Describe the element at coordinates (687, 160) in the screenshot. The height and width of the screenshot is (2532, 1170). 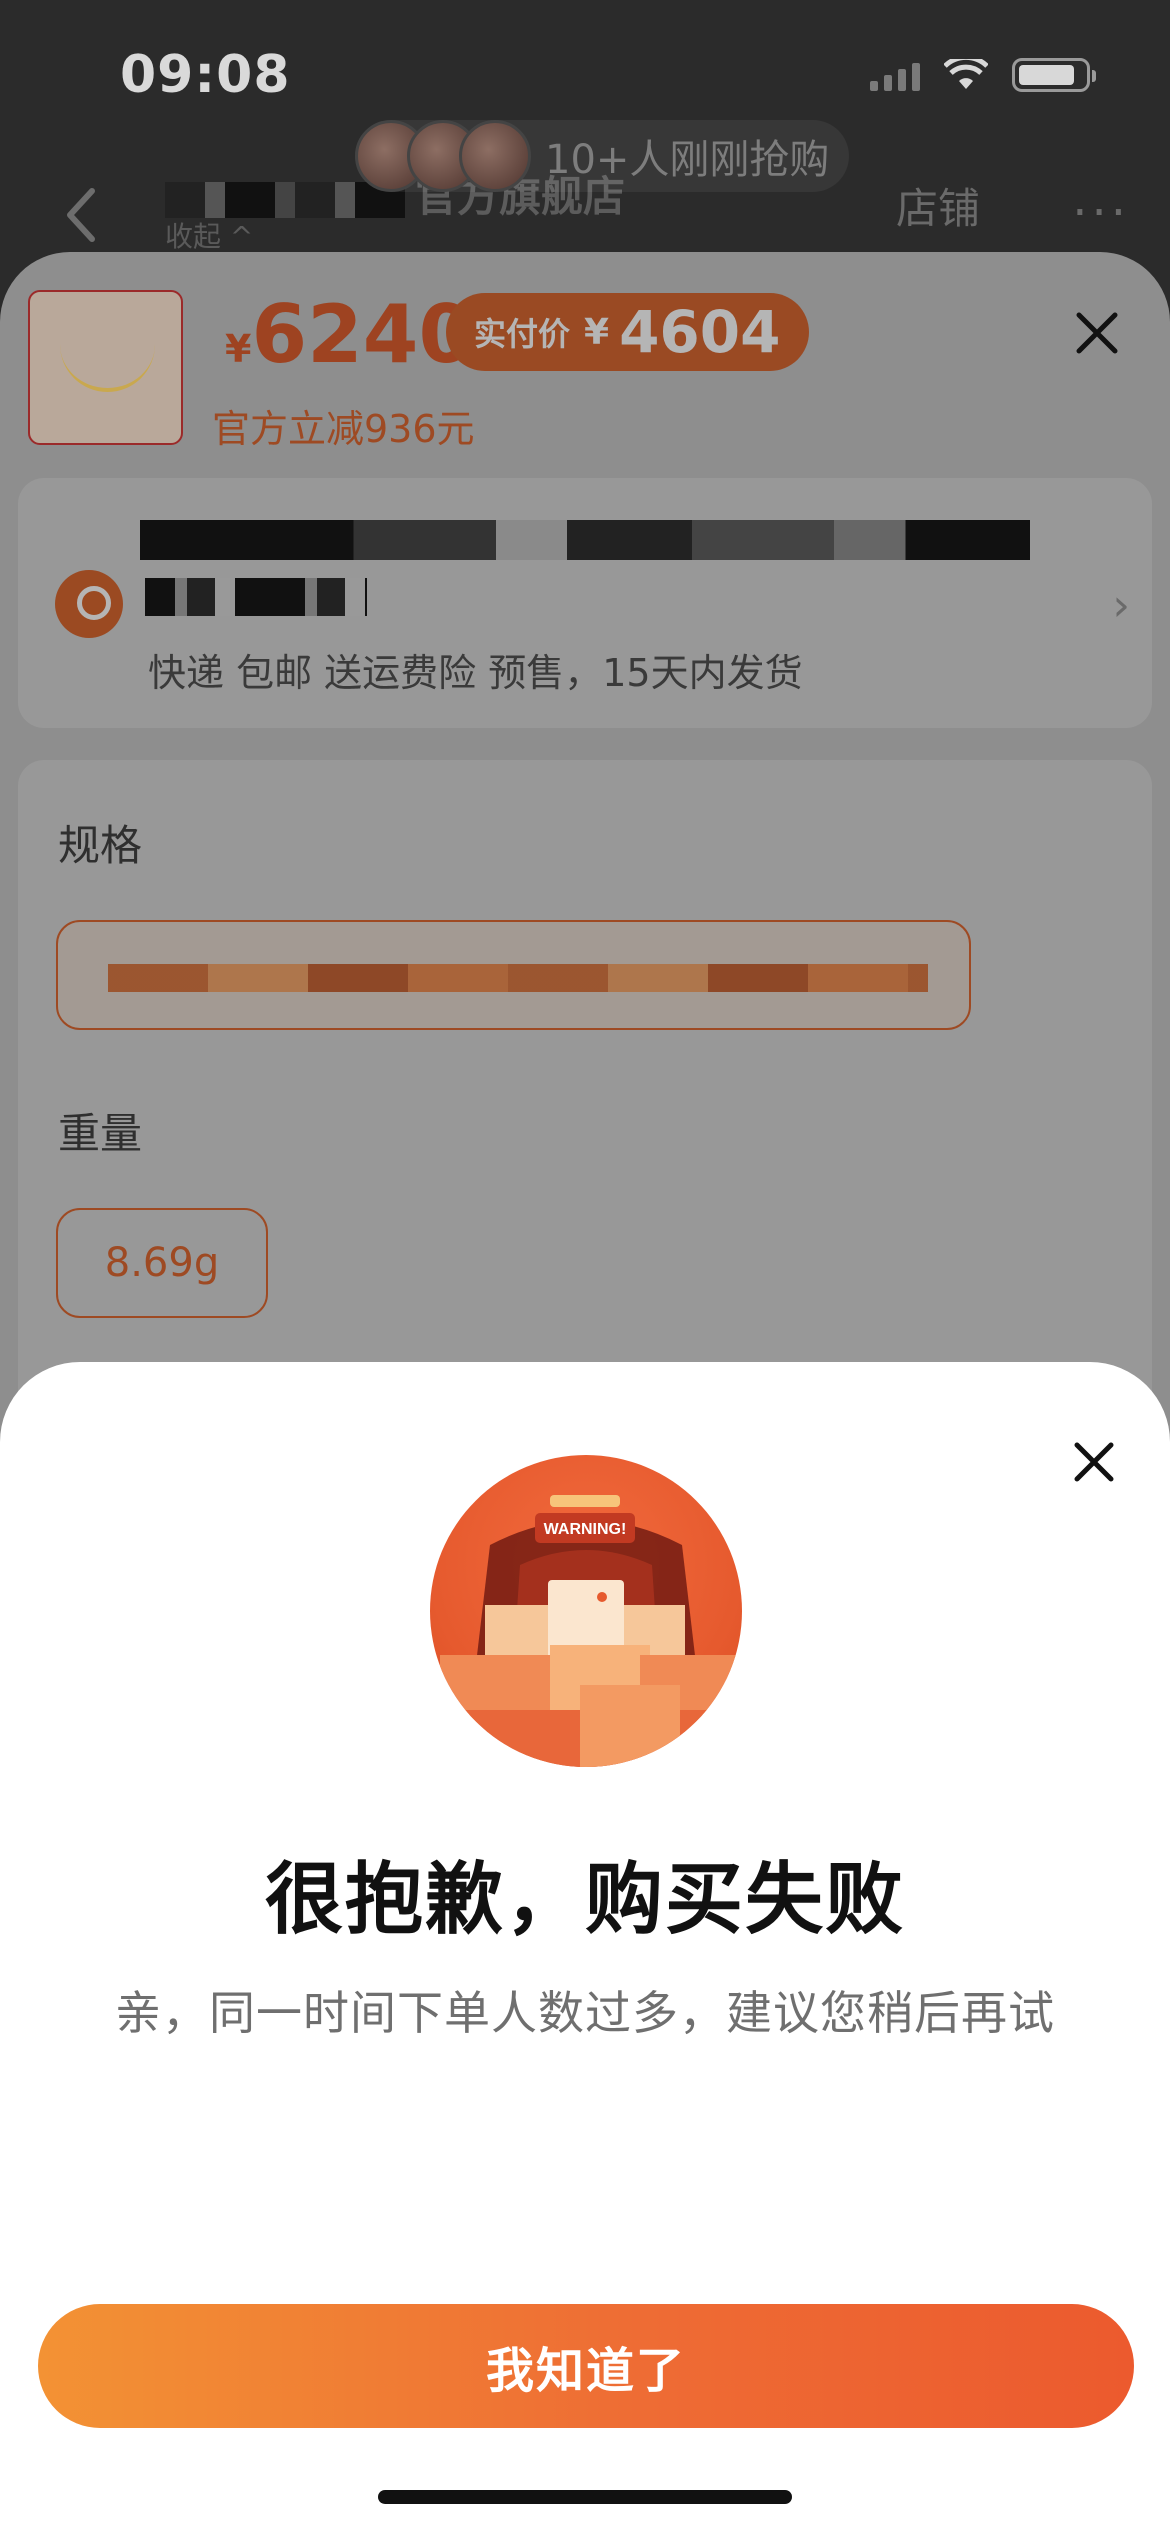
I see `recent-buyers-text: 10+人刚刚抢购` at that location.